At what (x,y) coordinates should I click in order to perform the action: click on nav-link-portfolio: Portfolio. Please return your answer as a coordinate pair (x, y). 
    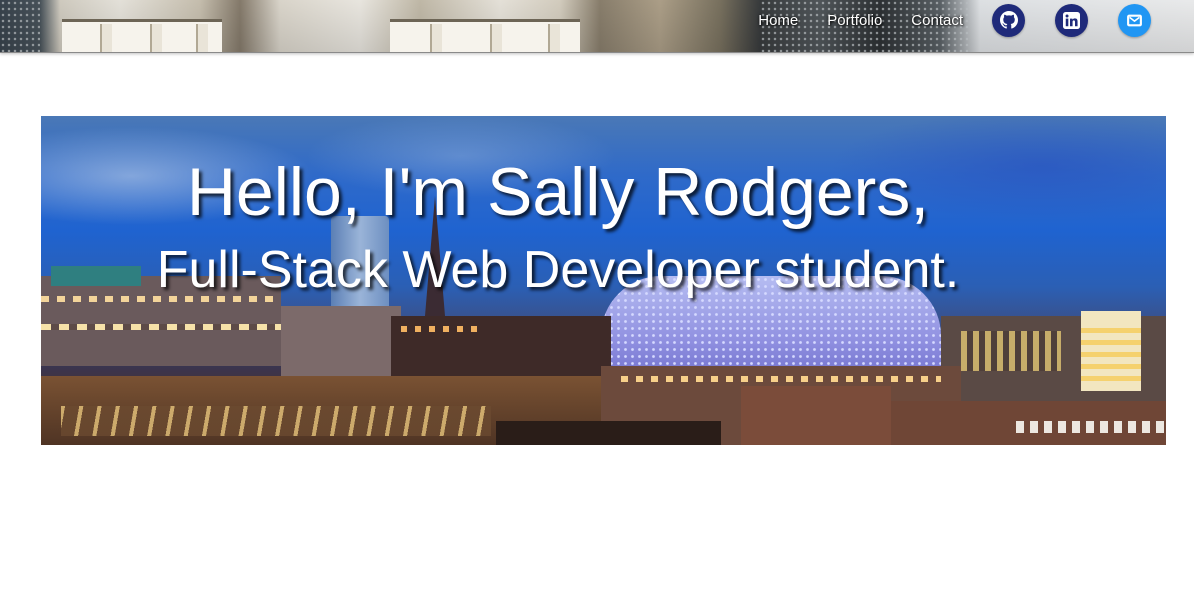
    Looking at the image, I should click on (854, 20).